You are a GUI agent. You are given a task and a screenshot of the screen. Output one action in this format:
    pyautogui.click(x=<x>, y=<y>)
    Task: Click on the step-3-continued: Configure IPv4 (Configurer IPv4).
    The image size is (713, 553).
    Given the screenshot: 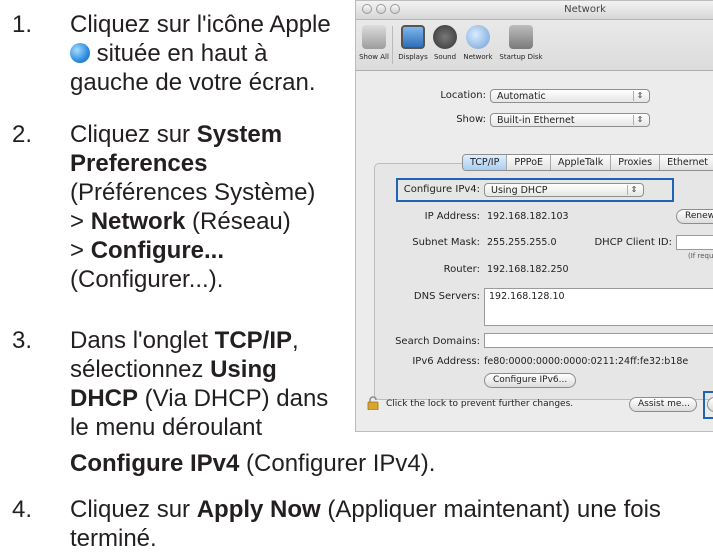 What is the action you would take?
    pyautogui.click(x=252, y=463)
    